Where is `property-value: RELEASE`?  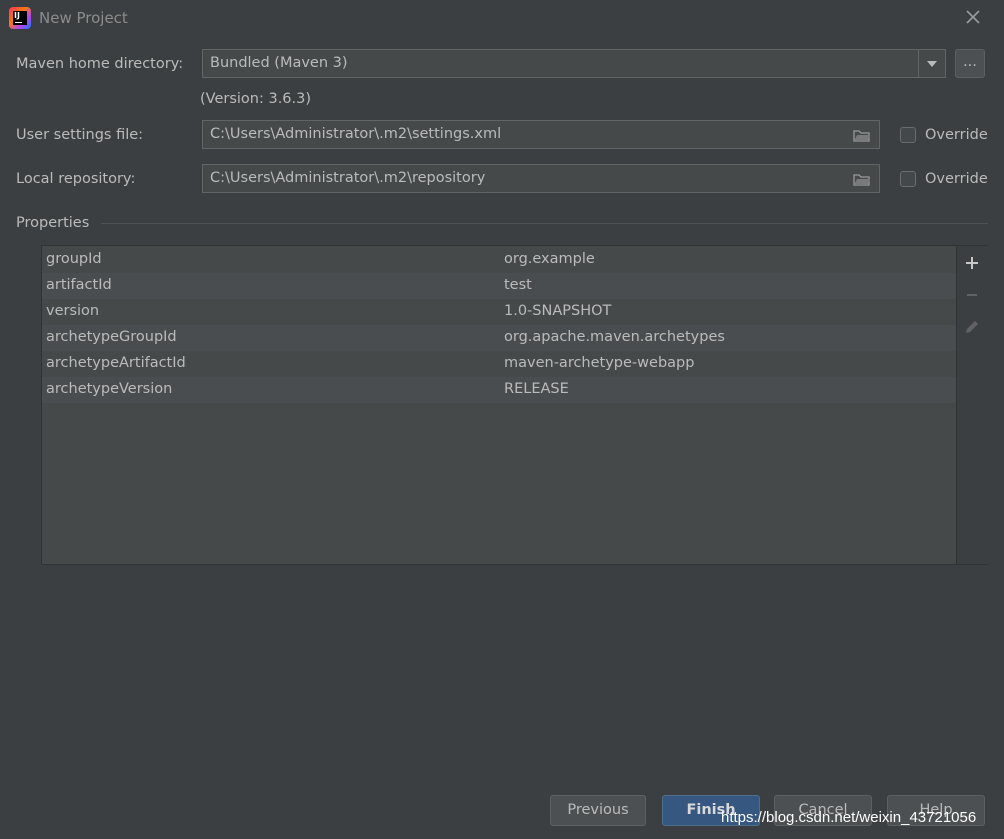 property-value: RELEASE is located at coordinates (536, 389).